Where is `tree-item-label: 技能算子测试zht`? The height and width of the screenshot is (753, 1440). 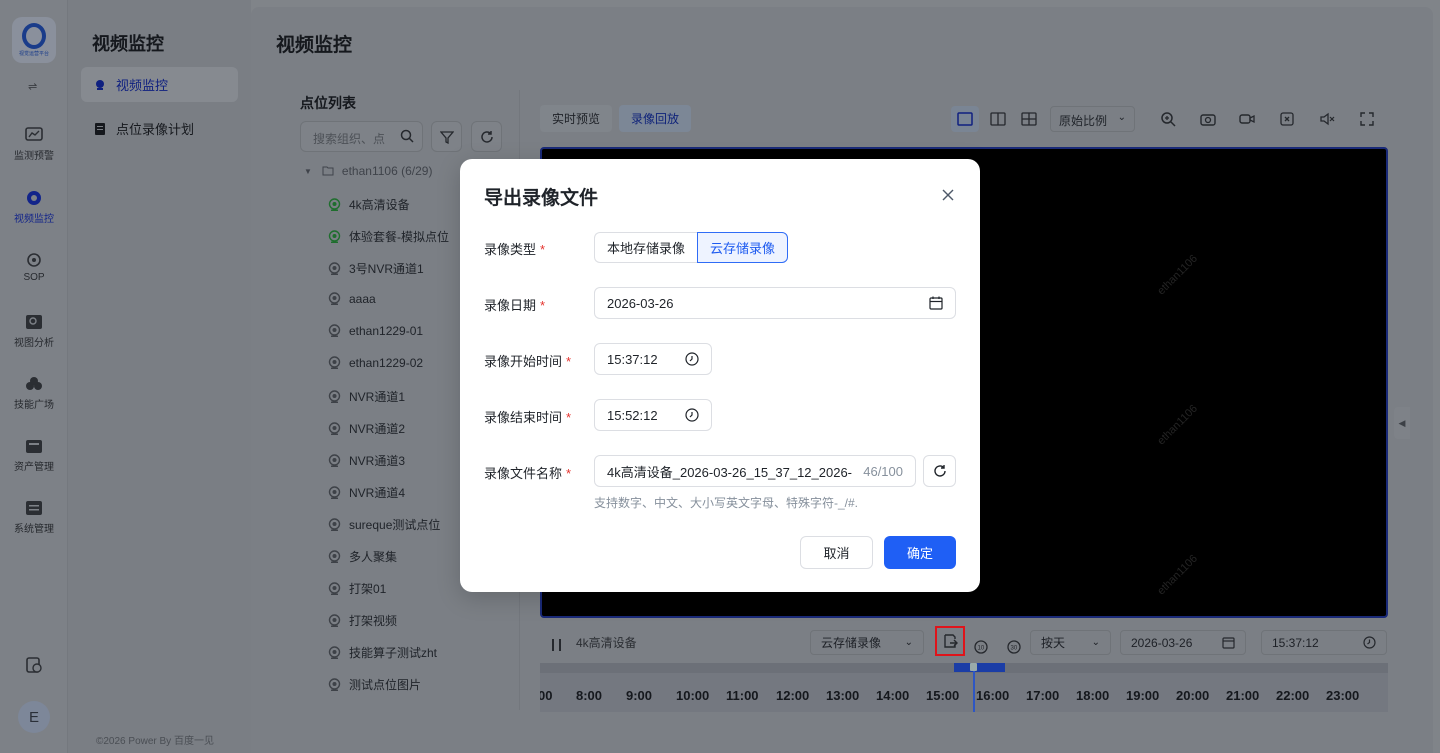 tree-item-label: 技能算子测试zht is located at coordinates (393, 653).